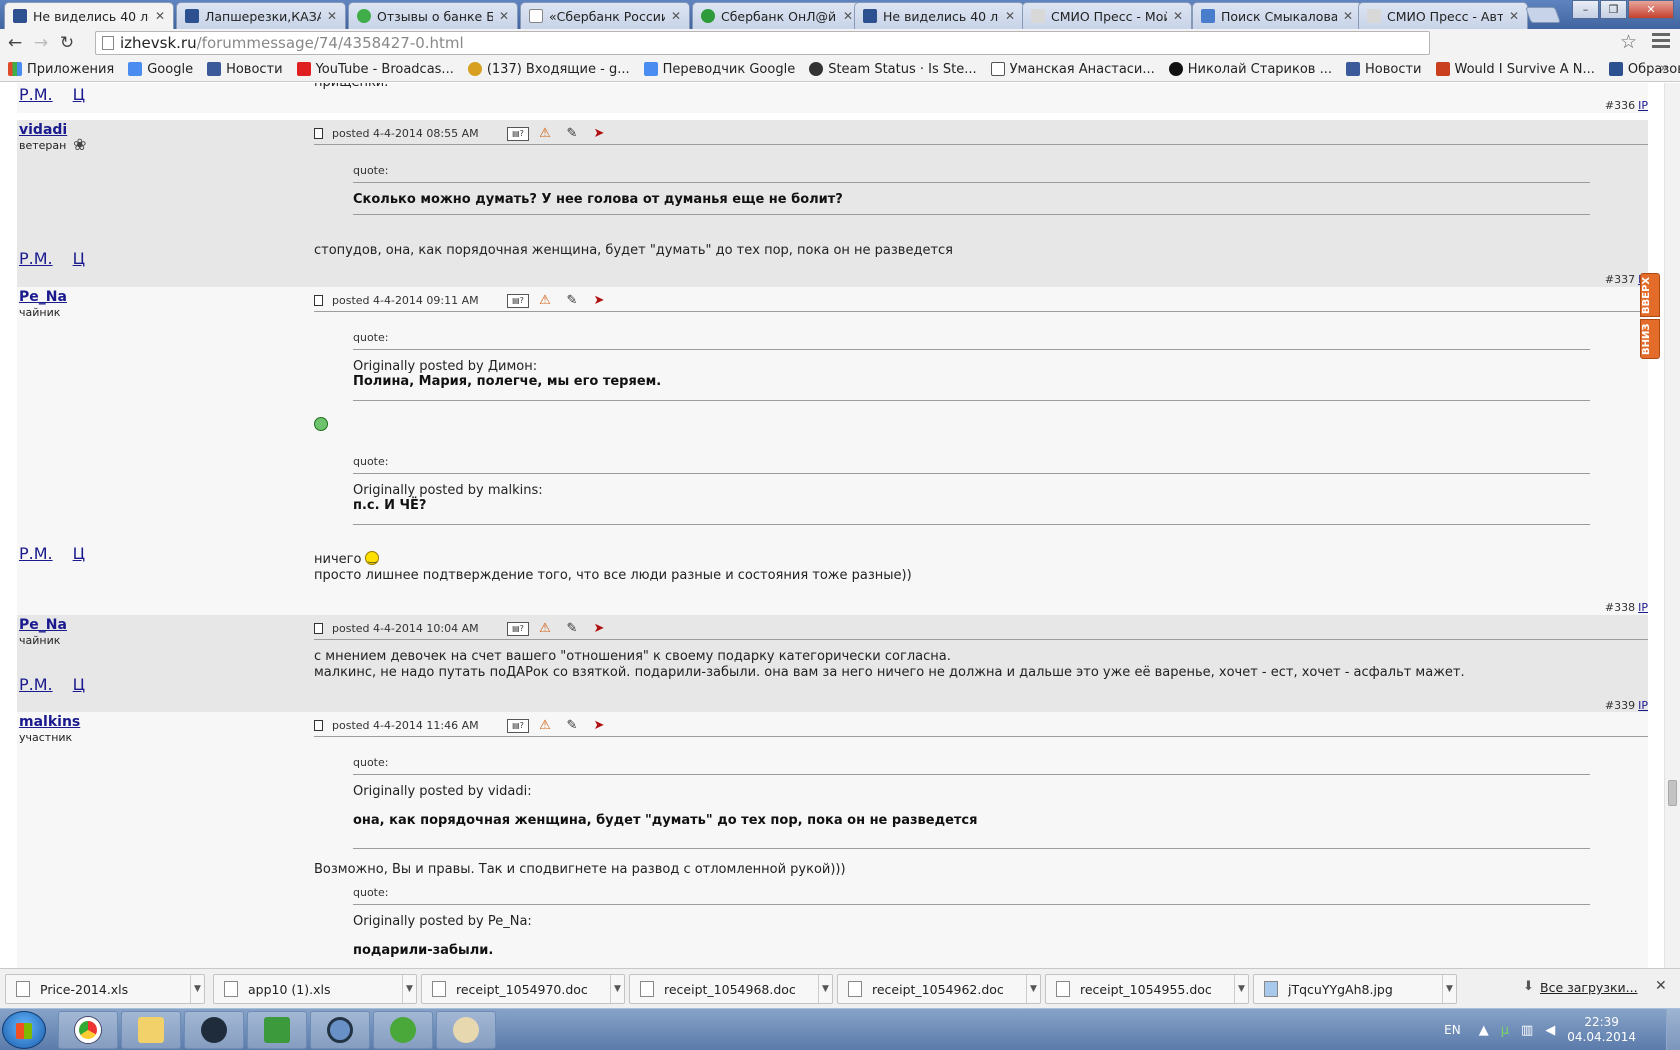 Image resolution: width=1680 pixels, height=1050 pixels. Describe the element at coordinates (1147, 989) in the screenshot. I see `download-item: receipt_1054955.doc ▼` at that location.